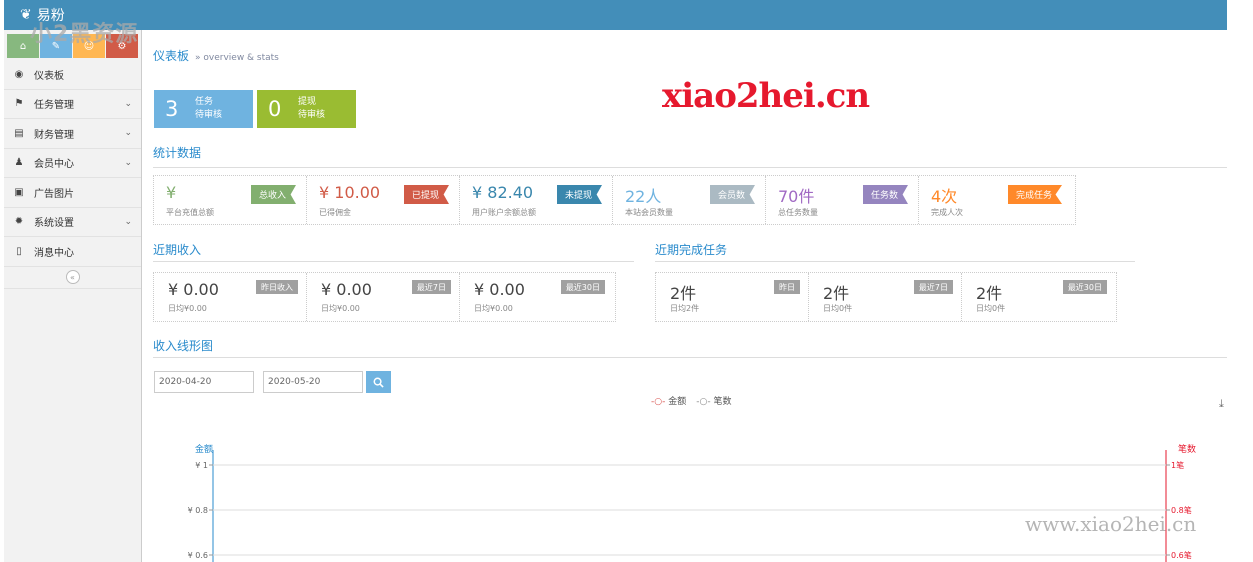 The image size is (1253, 562). Describe the element at coordinates (54, 194) in the screenshot. I see `sidebar-item-label: 广告图片` at that location.